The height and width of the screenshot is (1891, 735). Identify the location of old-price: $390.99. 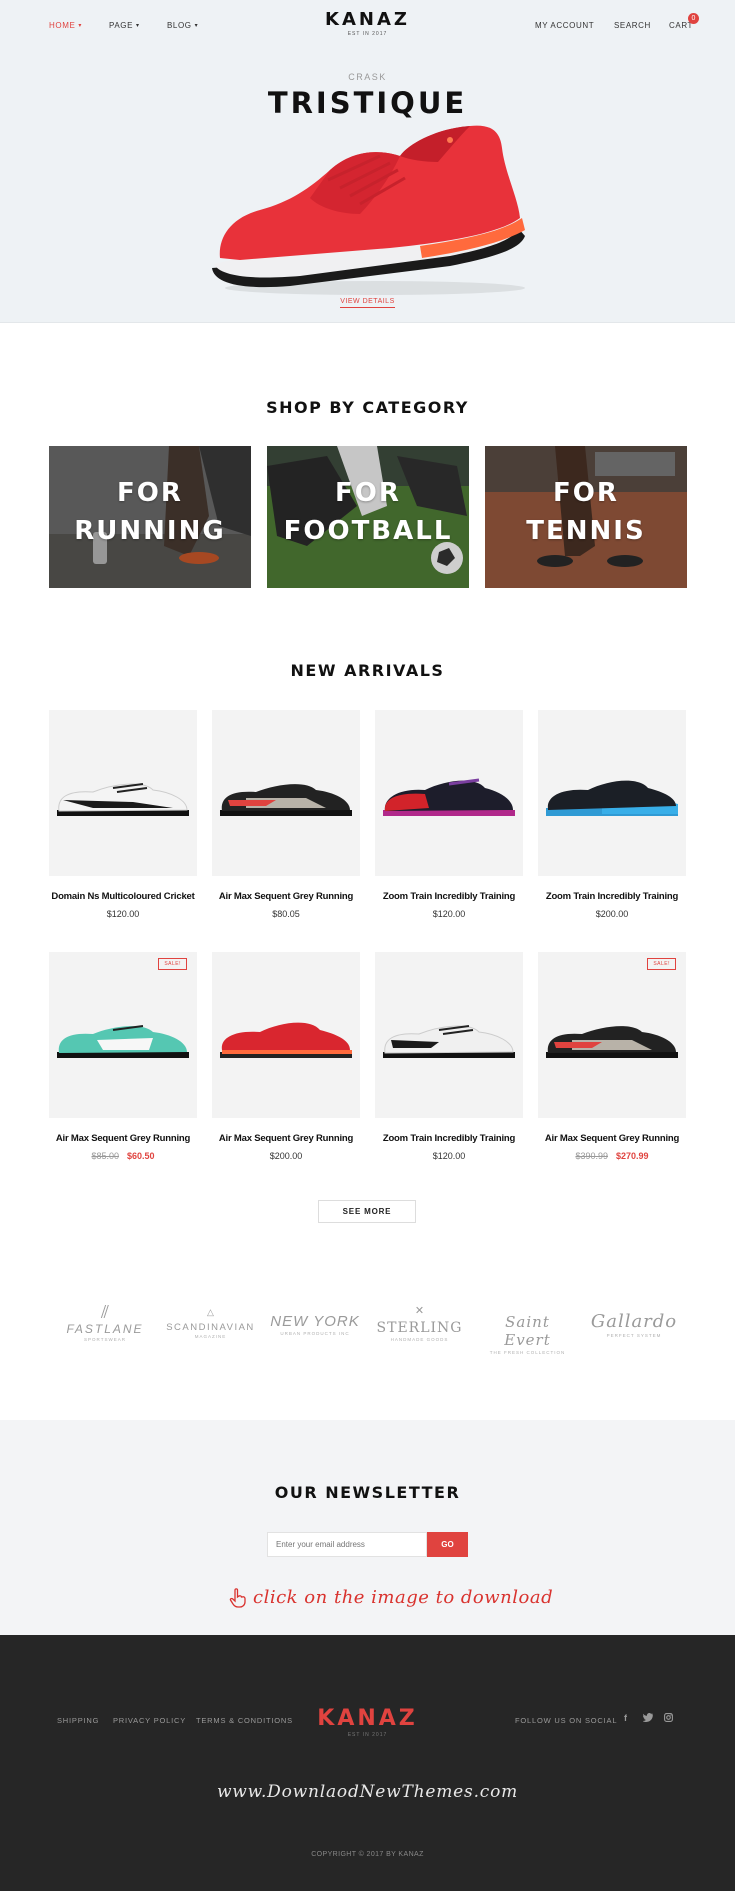
(591, 1156).